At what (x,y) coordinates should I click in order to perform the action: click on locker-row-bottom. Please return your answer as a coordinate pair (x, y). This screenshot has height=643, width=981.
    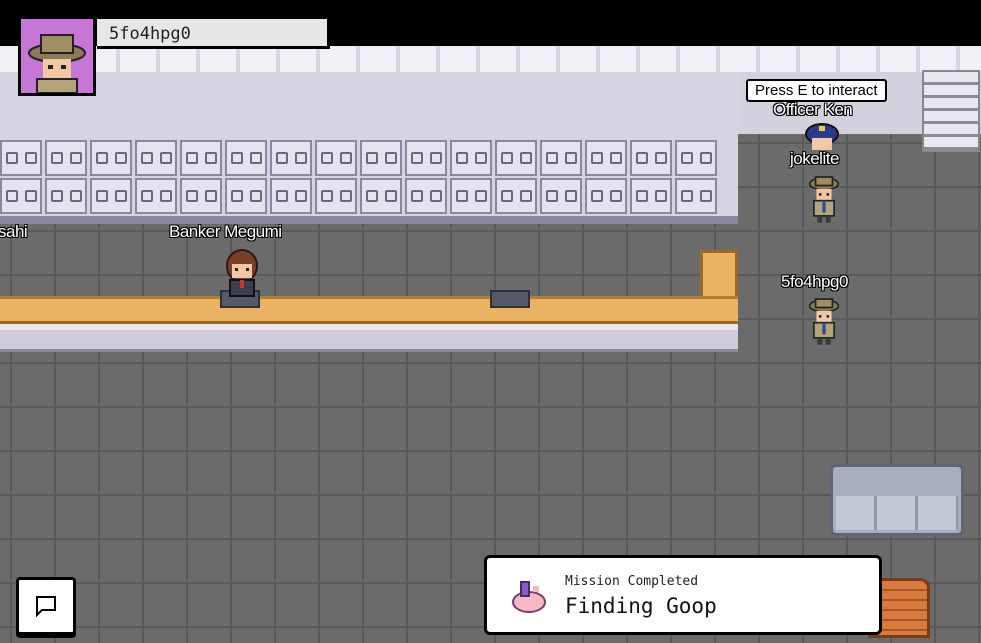
    Looking at the image, I should click on (369, 197).